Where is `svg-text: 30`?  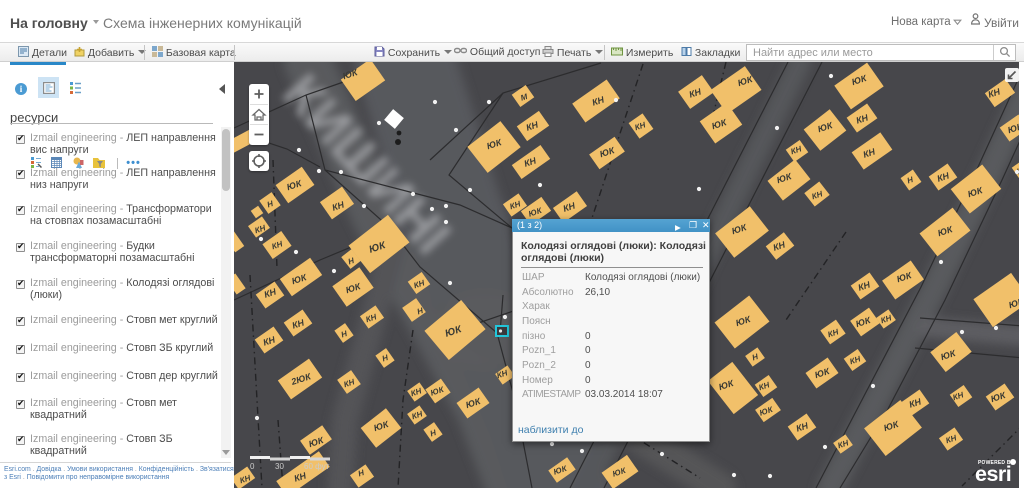
svg-text: 30 is located at coordinates (279, 466).